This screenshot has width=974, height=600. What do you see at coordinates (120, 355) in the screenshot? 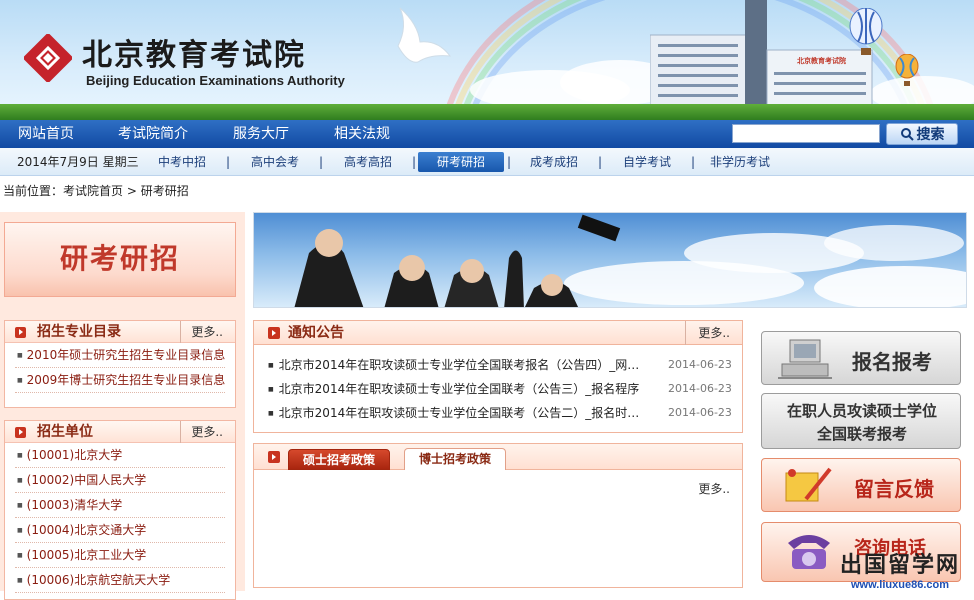
I see `list-item: 2010年硕士研究生招生专业目录信息` at bounding box center [120, 355].